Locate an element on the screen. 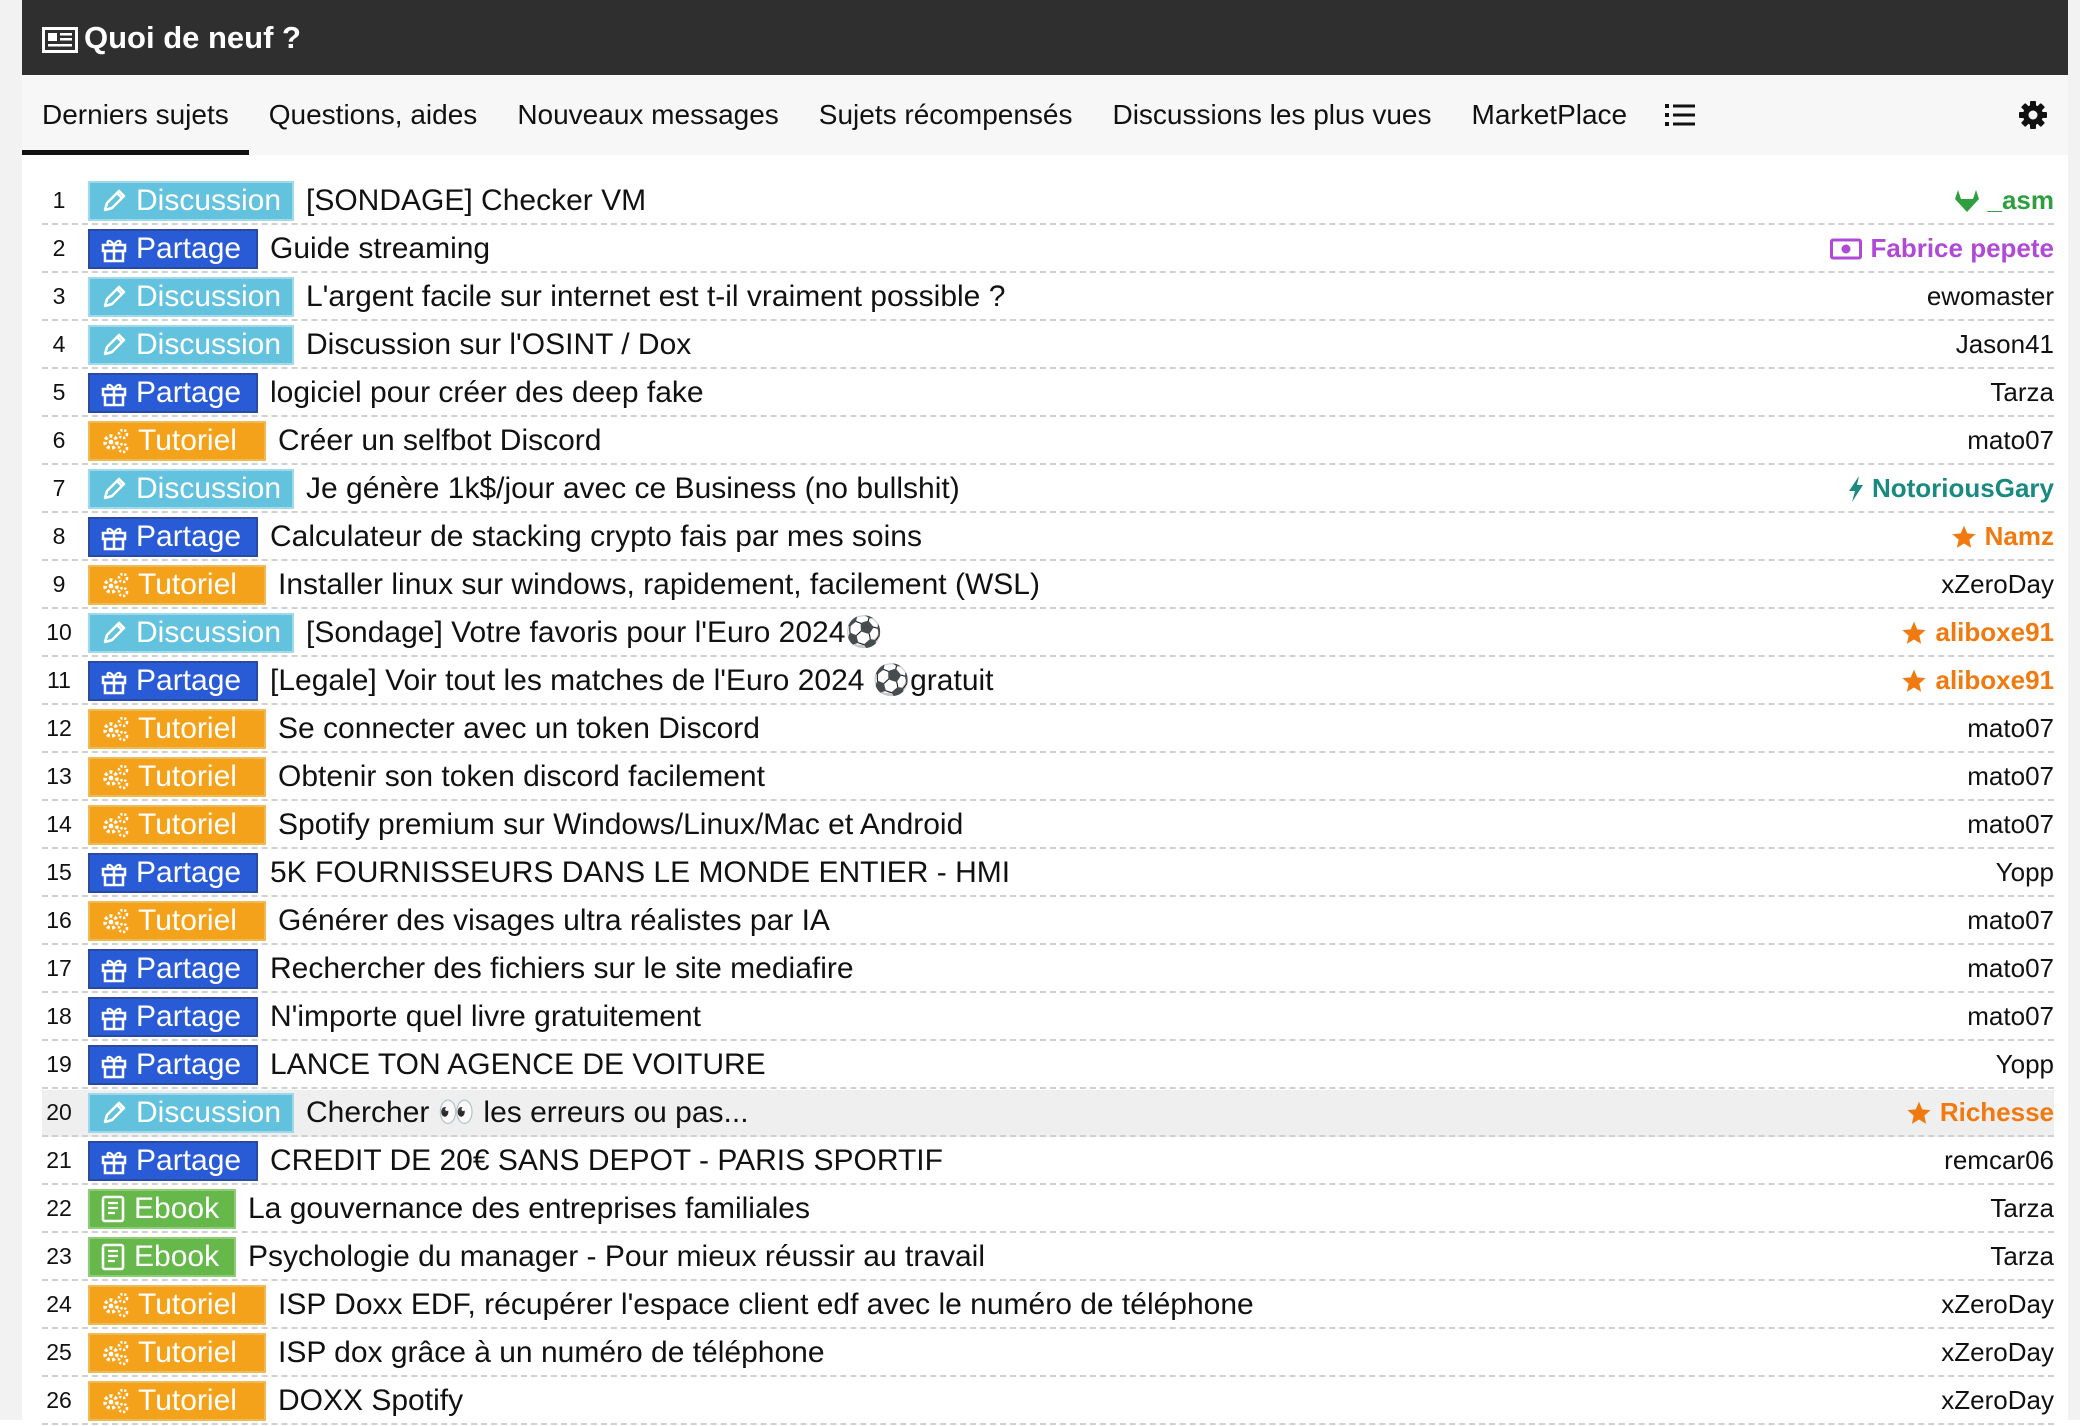  author-link: remcar06 is located at coordinates (1999, 1160).